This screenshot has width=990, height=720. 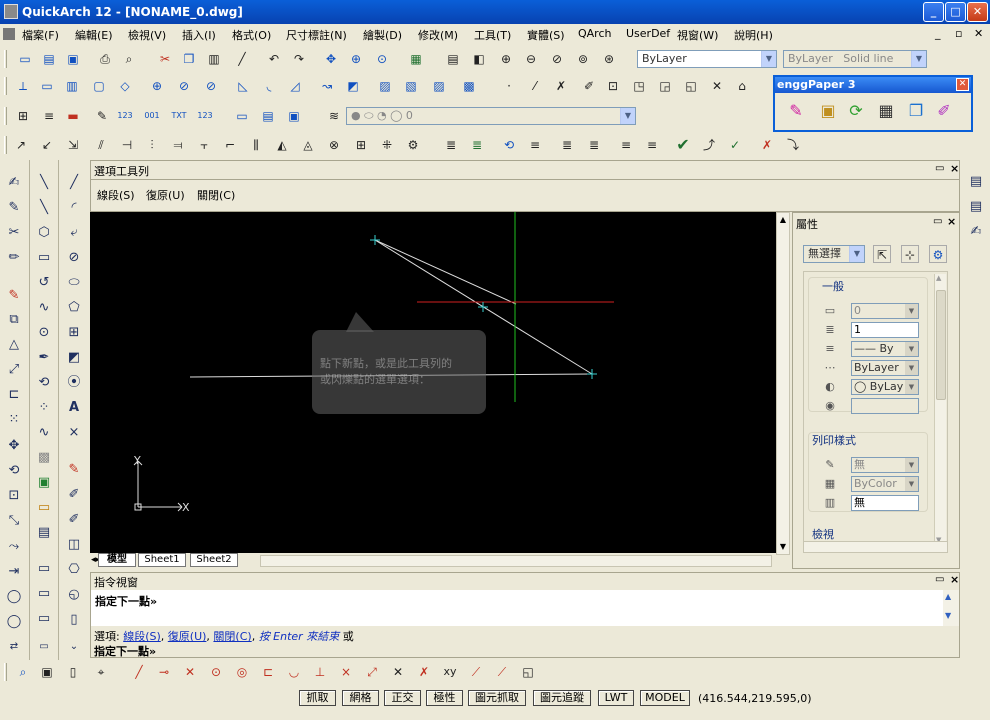 What do you see at coordinates (47, 145) in the screenshot?
I see `ray-icon: ↙` at bounding box center [47, 145].